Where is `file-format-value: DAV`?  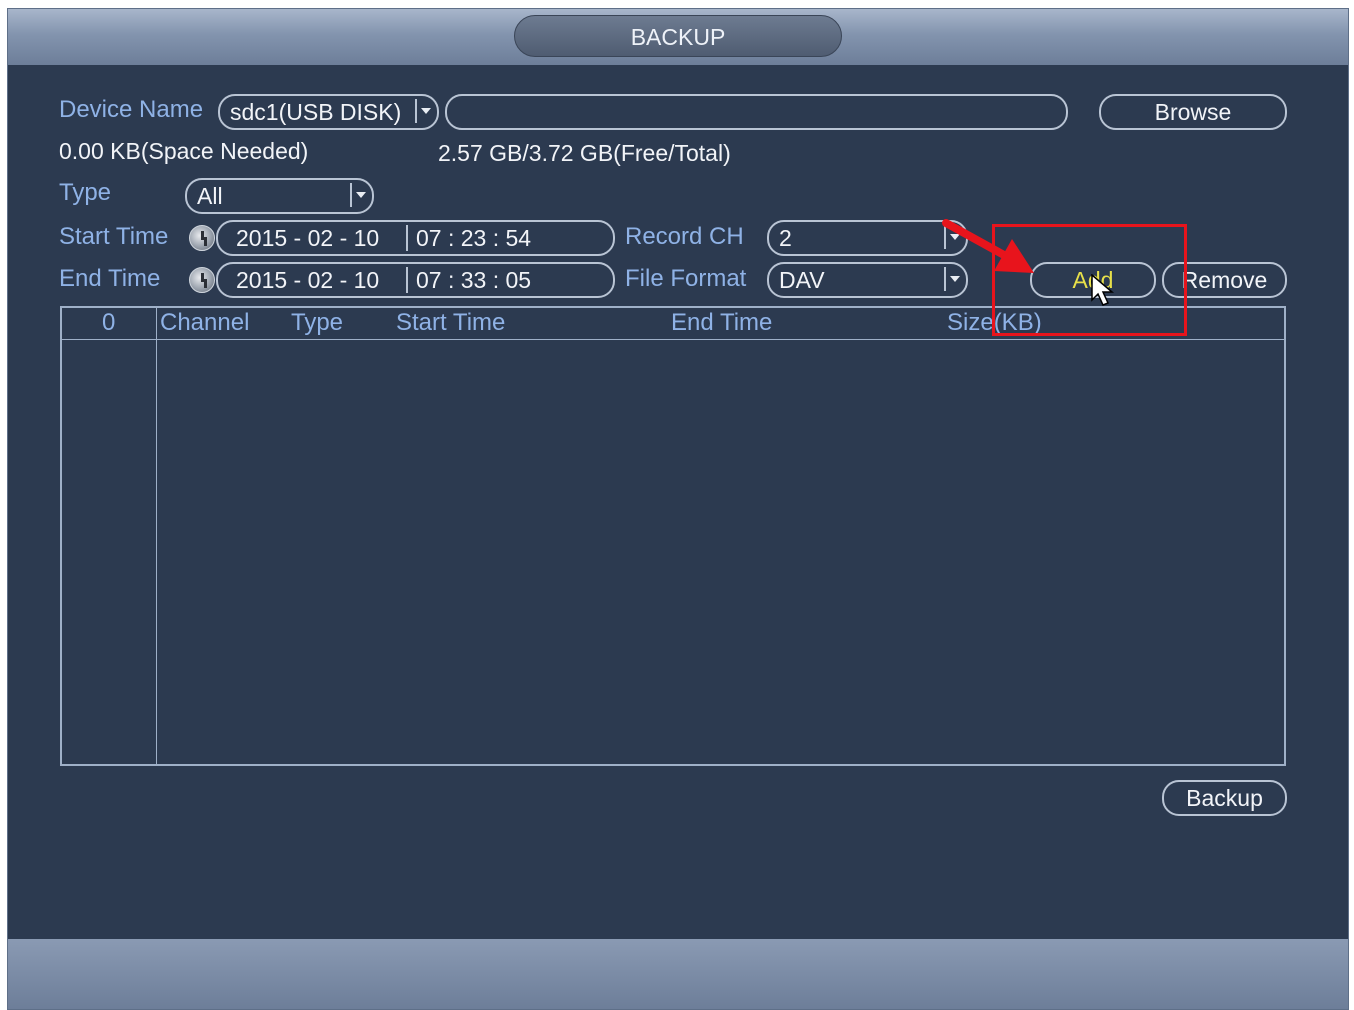
file-format-value: DAV is located at coordinates (802, 280).